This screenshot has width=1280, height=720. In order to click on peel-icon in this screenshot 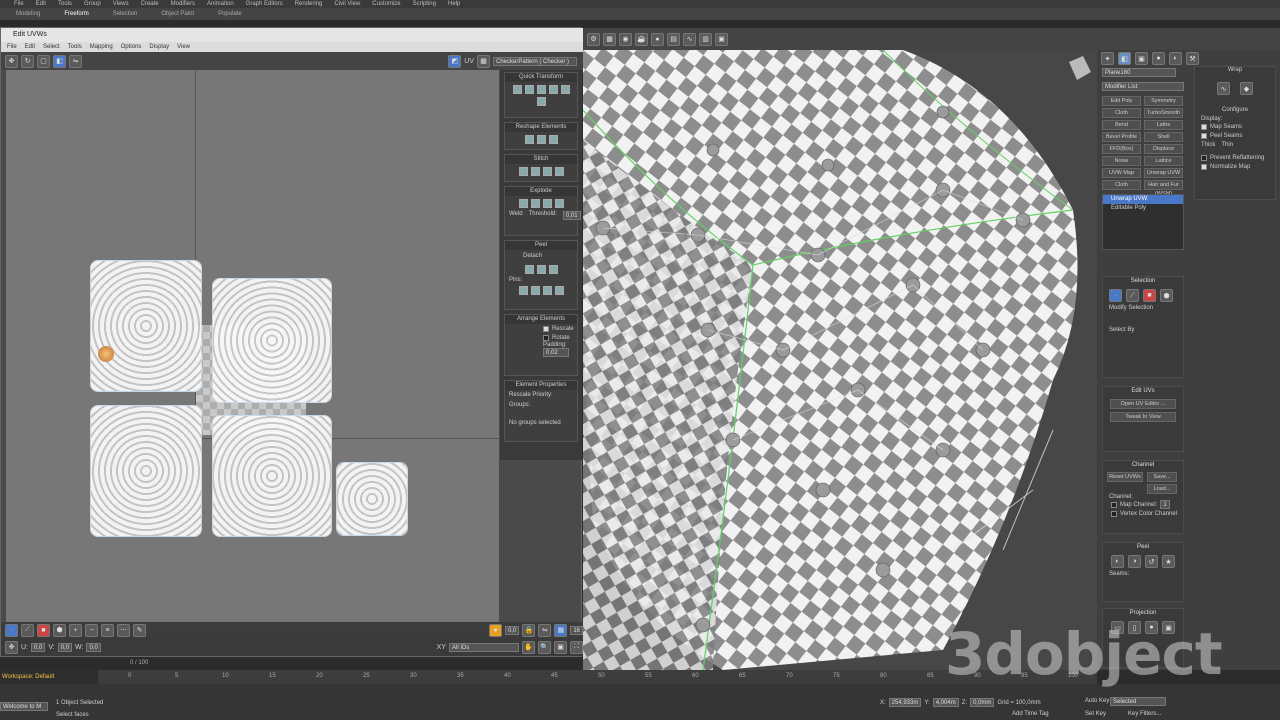, I will do `click(541, 269)`.